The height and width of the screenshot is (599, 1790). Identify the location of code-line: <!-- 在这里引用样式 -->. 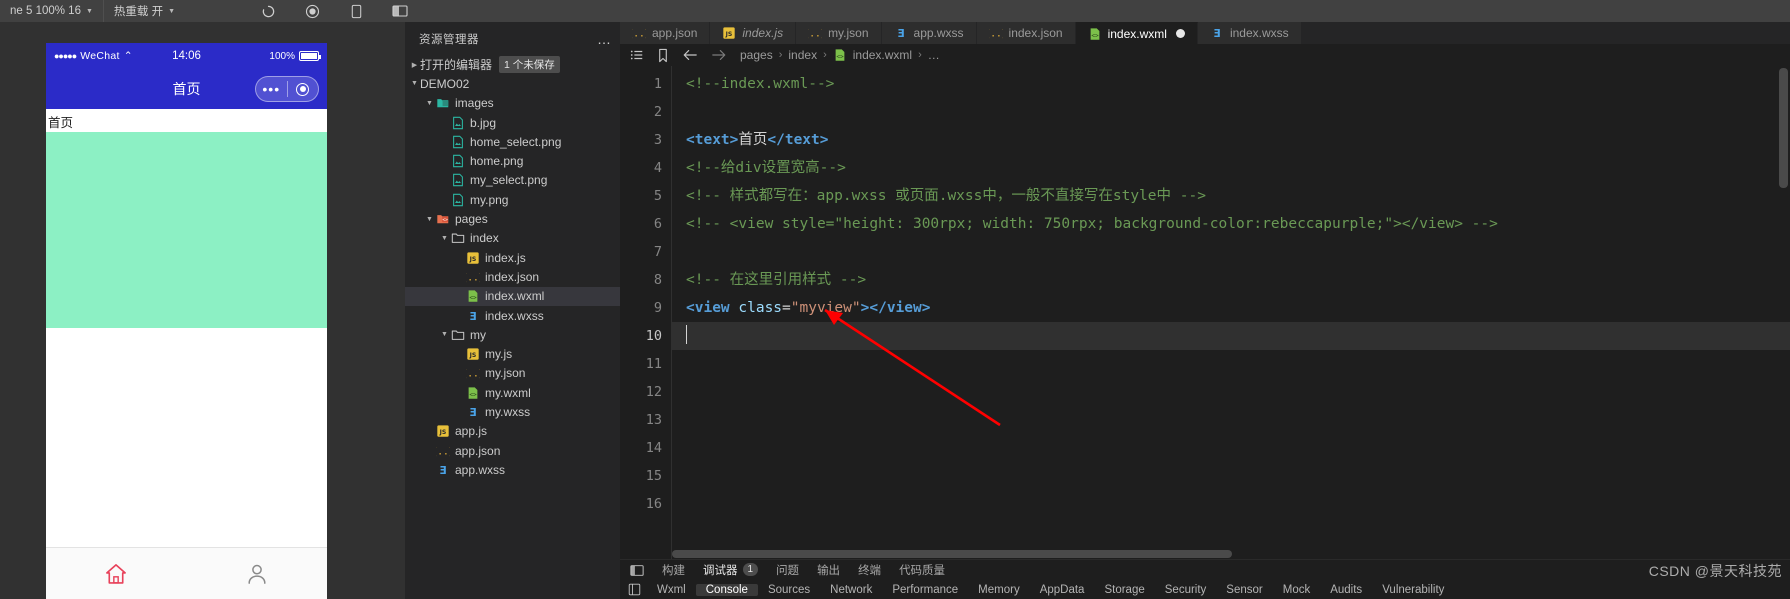
(1238, 280).